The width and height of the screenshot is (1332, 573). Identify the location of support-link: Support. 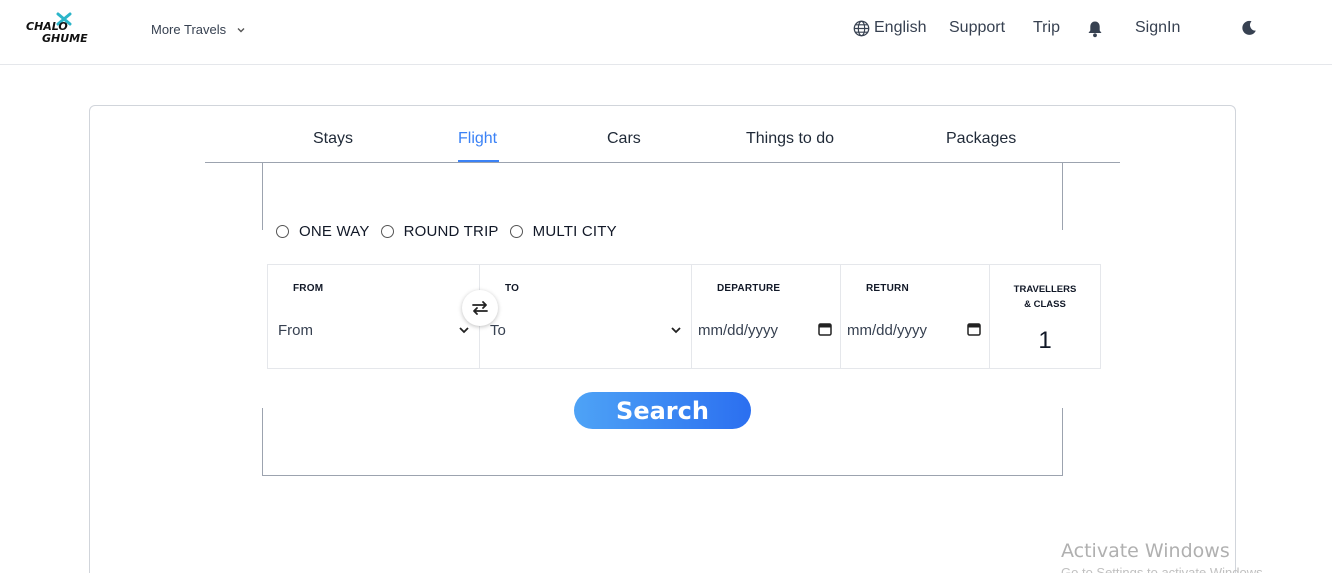
(977, 28).